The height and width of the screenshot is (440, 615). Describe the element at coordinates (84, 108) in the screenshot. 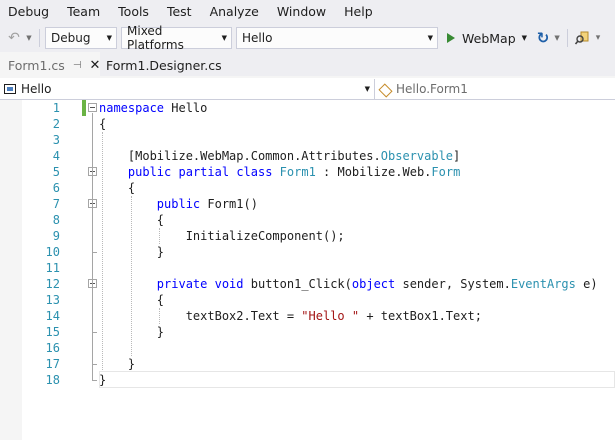

I see `change-indicator` at that location.